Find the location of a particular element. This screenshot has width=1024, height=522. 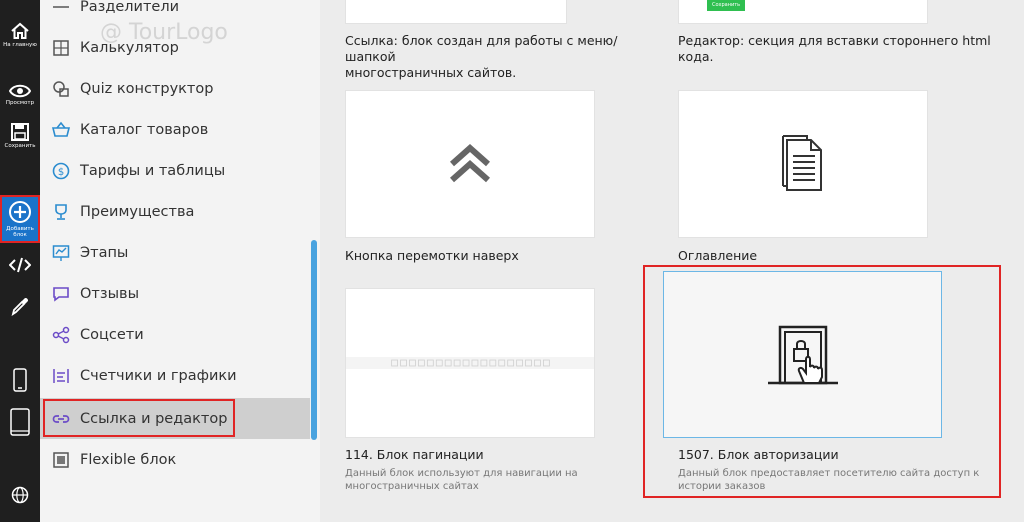

code-button is located at coordinates (20, 265).